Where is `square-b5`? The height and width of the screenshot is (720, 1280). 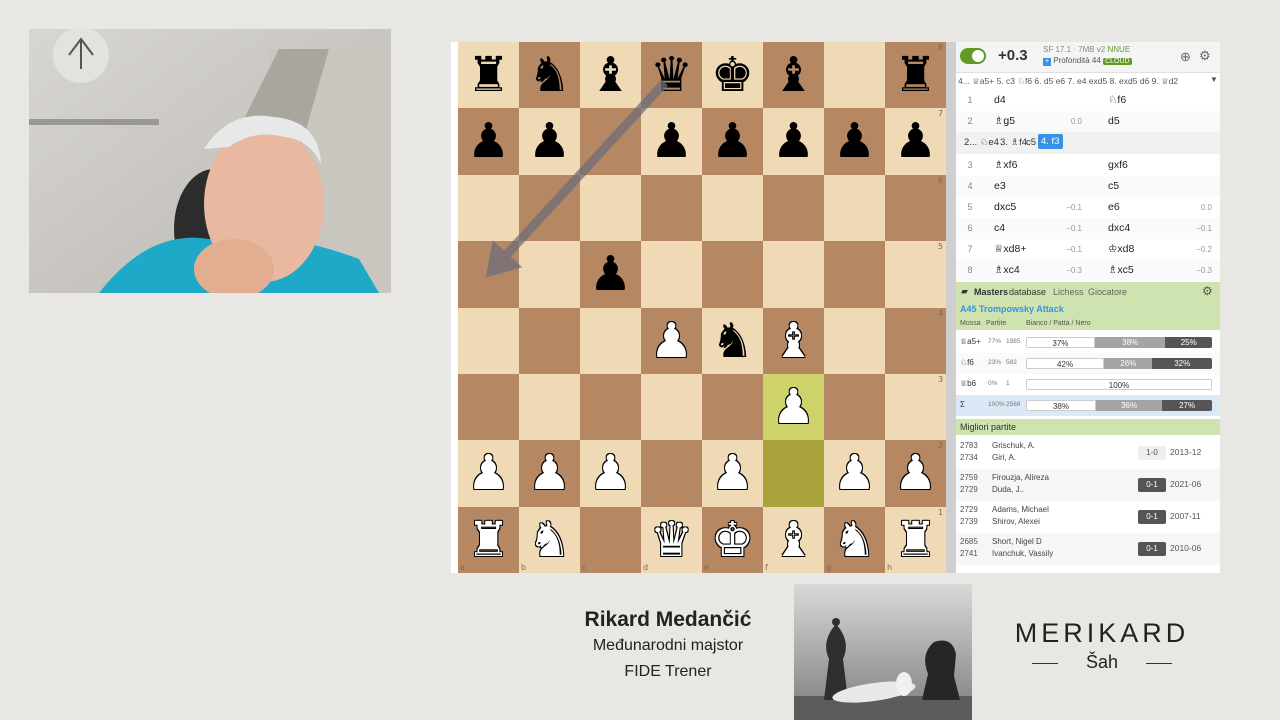 square-b5 is located at coordinates (549, 274).